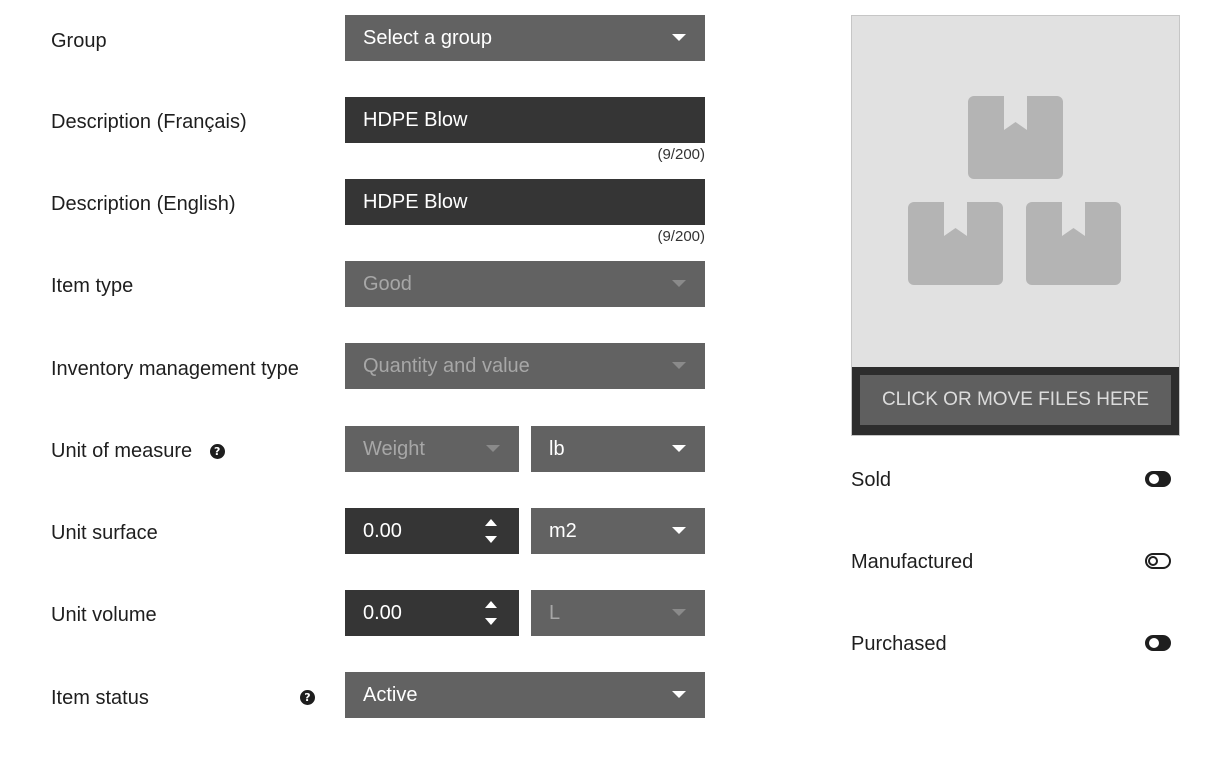 The width and height of the screenshot is (1223, 765). What do you see at coordinates (525, 202) in the screenshot?
I see `description-en-input: HDPE Blow` at bounding box center [525, 202].